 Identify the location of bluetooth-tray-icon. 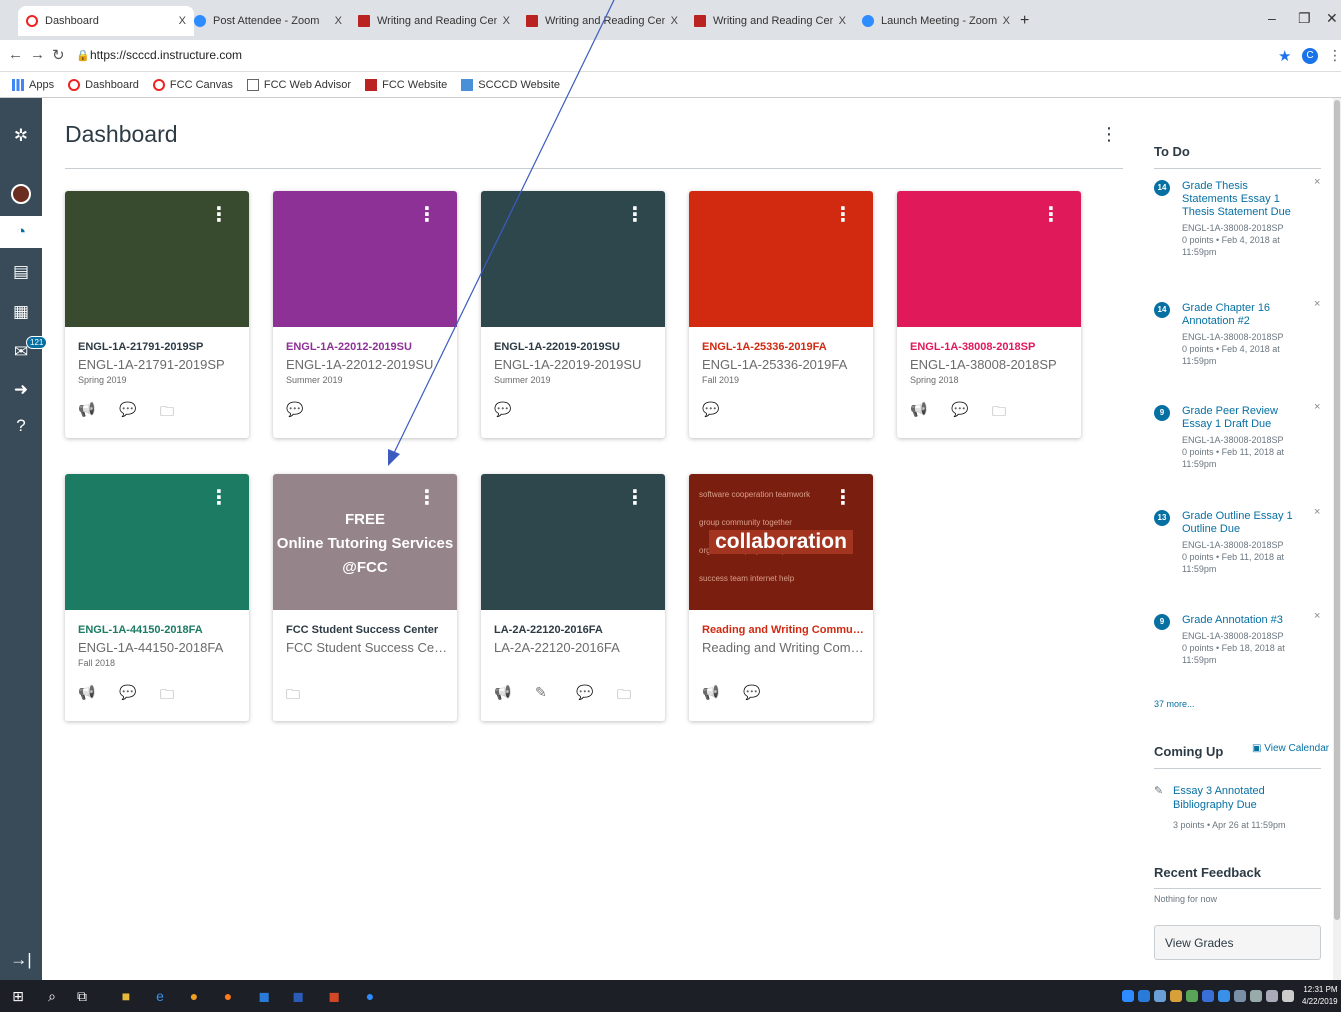
(1224, 996).